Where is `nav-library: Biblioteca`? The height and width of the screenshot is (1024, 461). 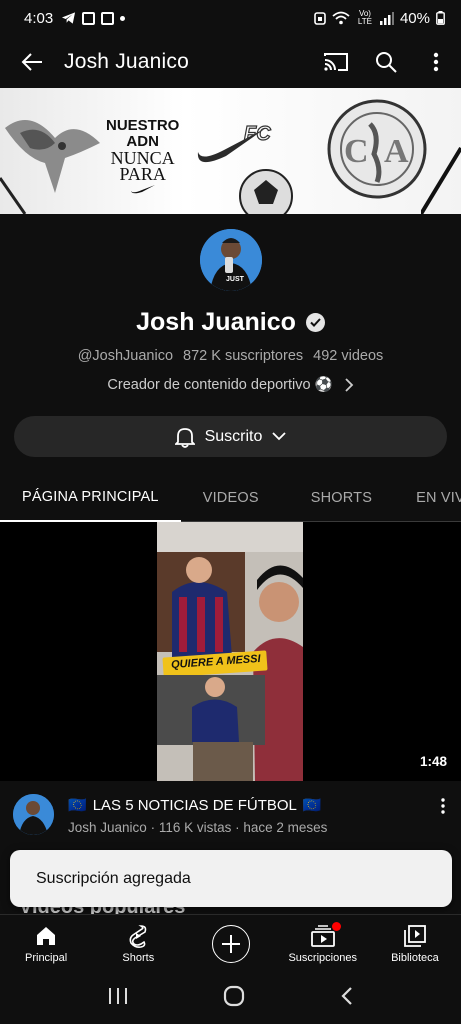
nav-library: Biblioteca is located at coordinates (415, 943).